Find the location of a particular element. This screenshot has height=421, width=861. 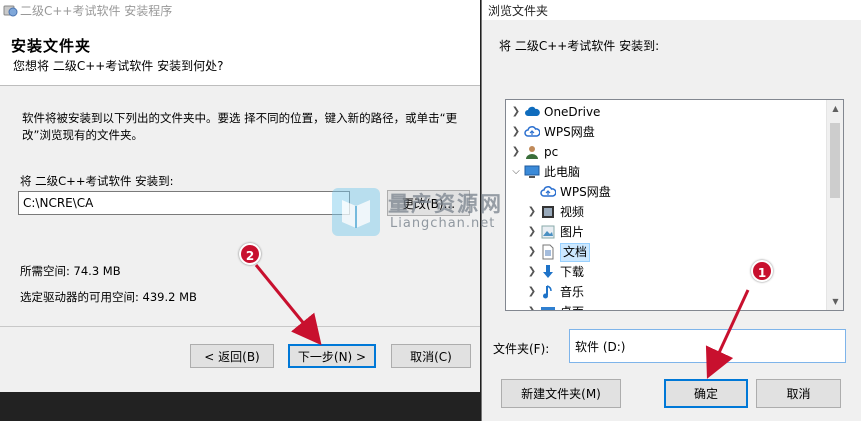

download-icon is located at coordinates (548, 271).